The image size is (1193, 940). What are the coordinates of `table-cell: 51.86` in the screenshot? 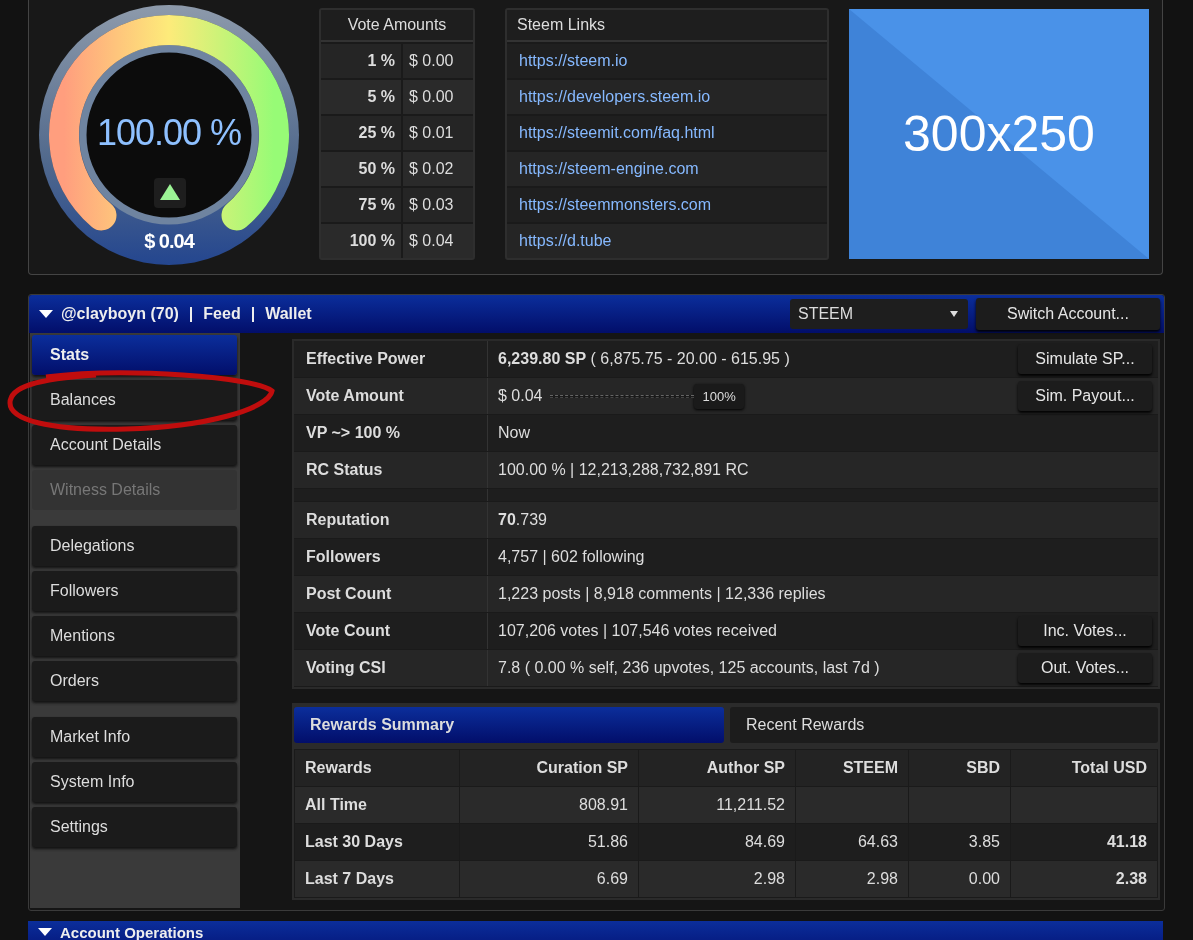 It's located at (607, 841).